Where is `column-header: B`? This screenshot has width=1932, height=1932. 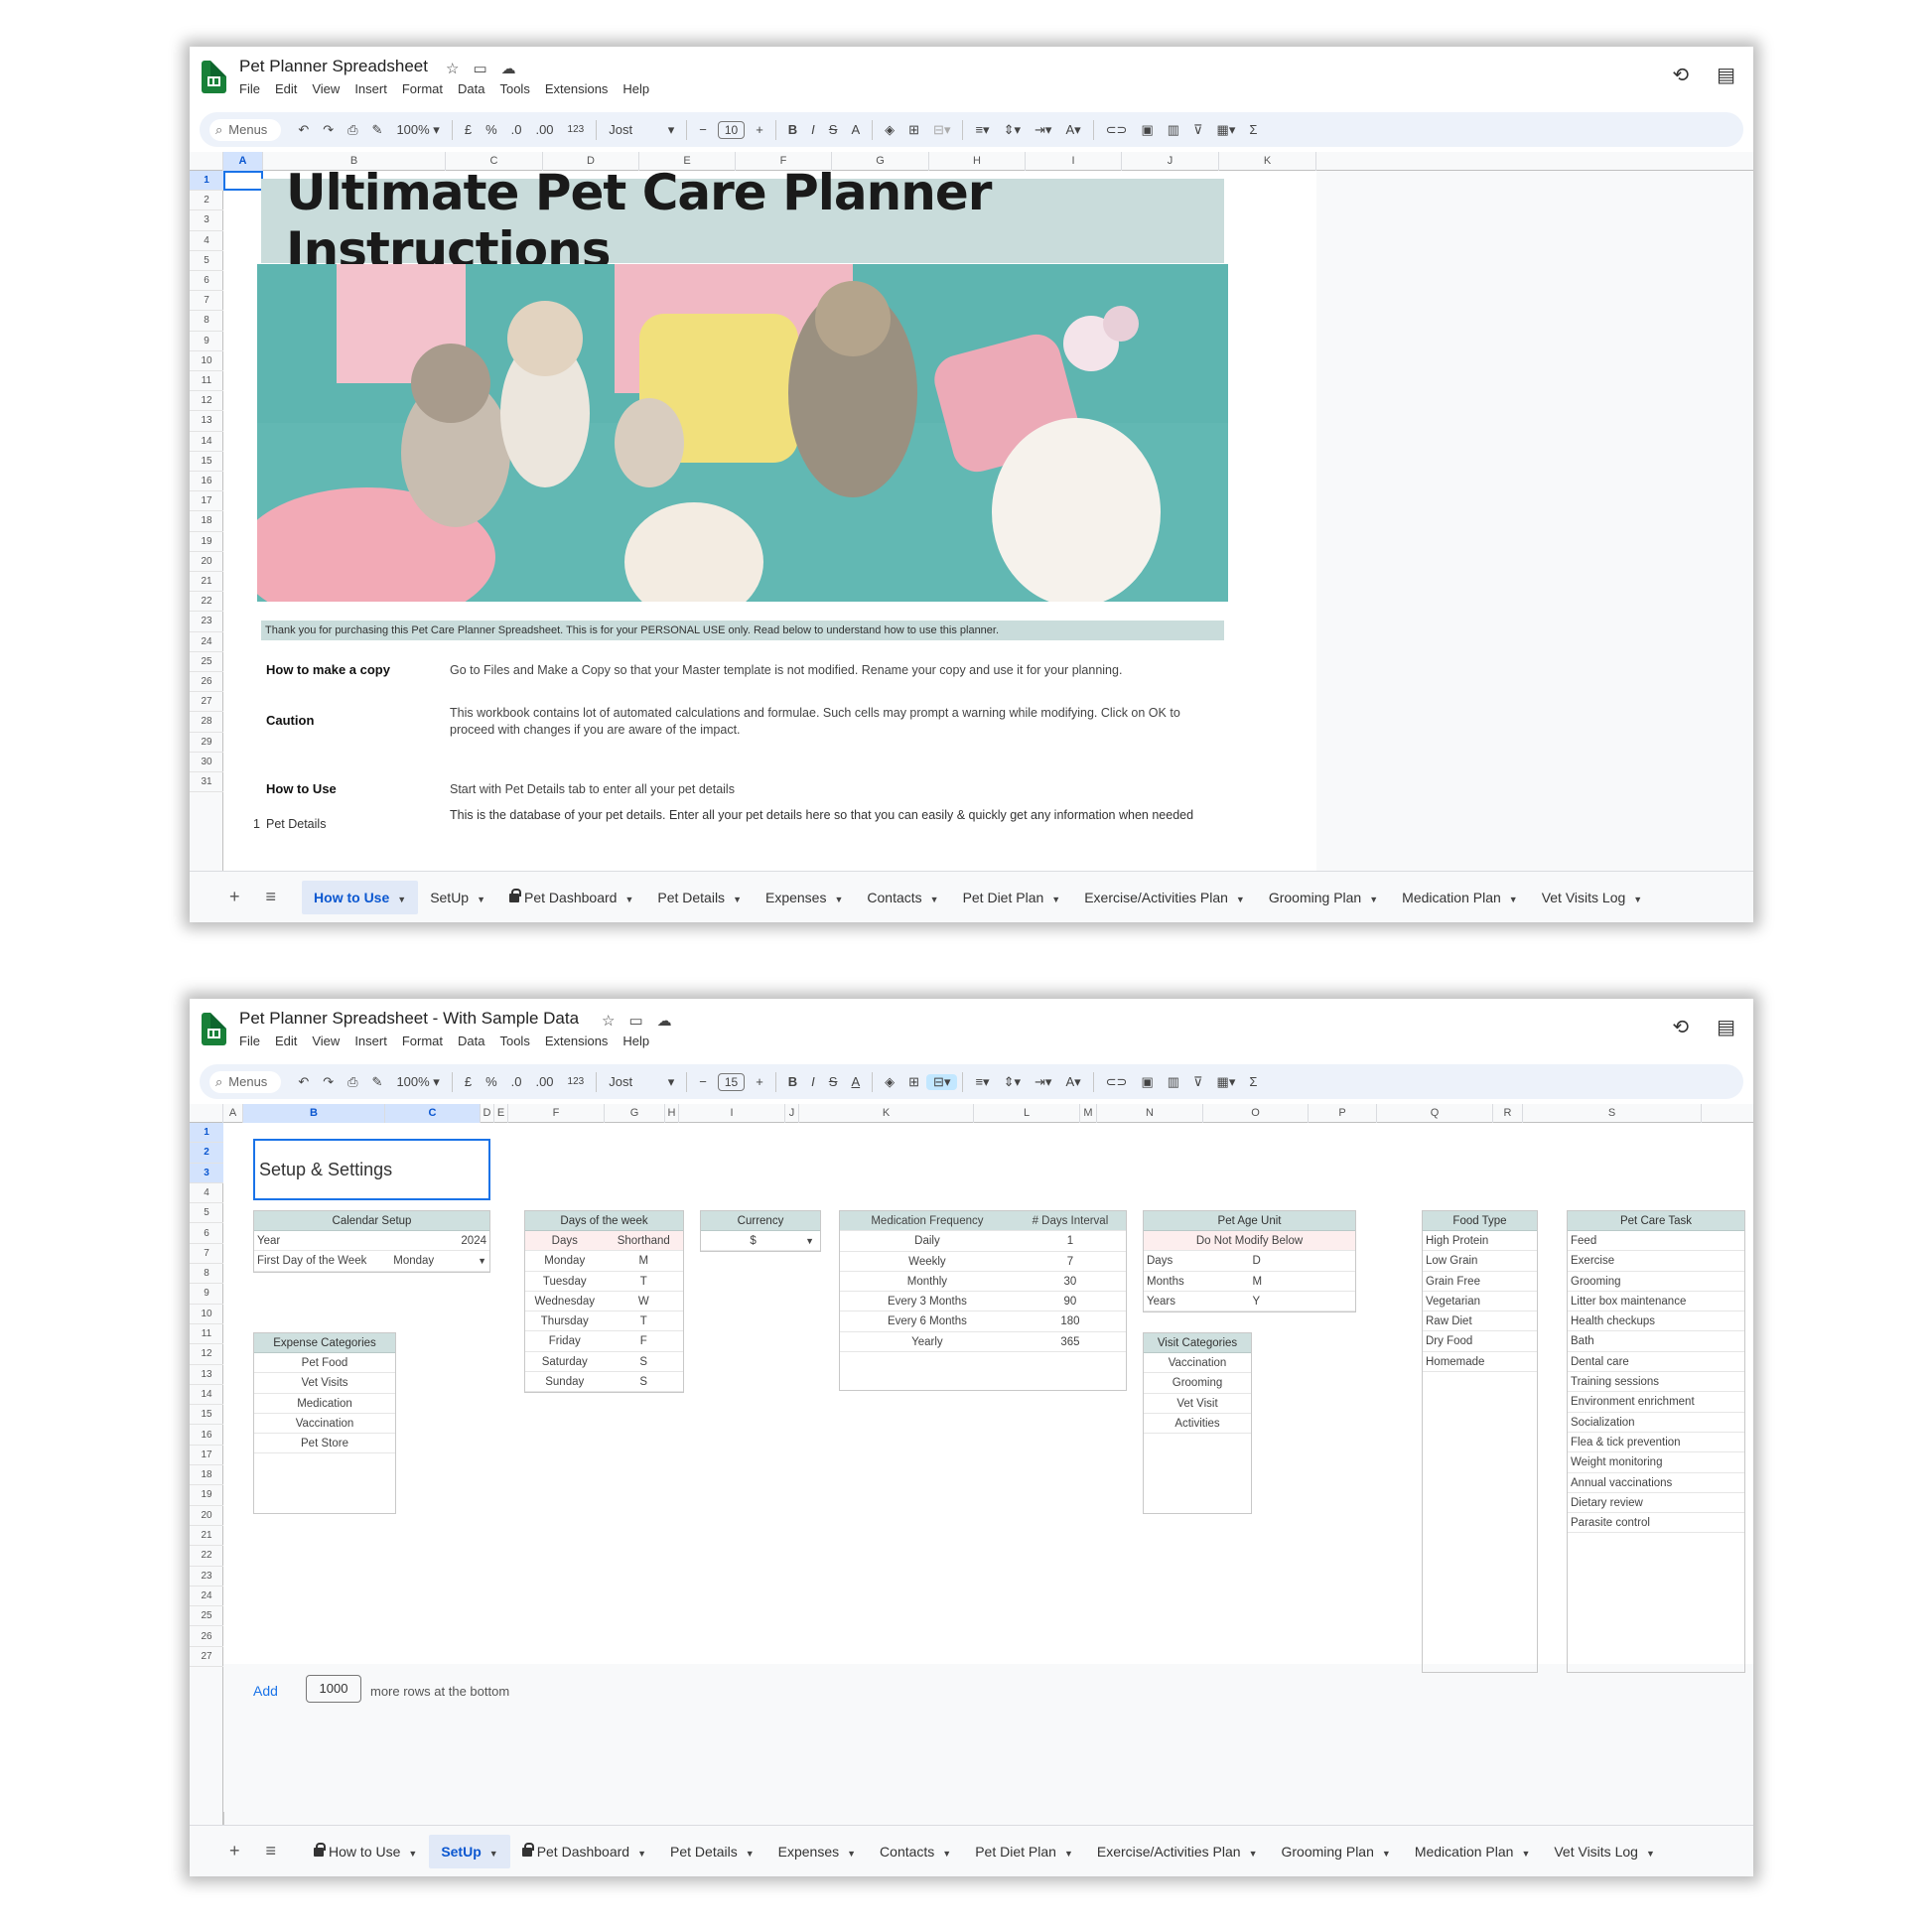 column-header: B is located at coordinates (314, 1114).